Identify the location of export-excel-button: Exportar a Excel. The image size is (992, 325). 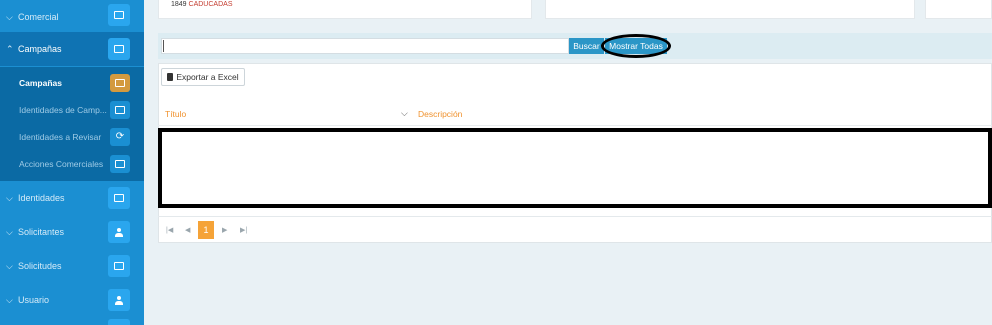
(203, 77).